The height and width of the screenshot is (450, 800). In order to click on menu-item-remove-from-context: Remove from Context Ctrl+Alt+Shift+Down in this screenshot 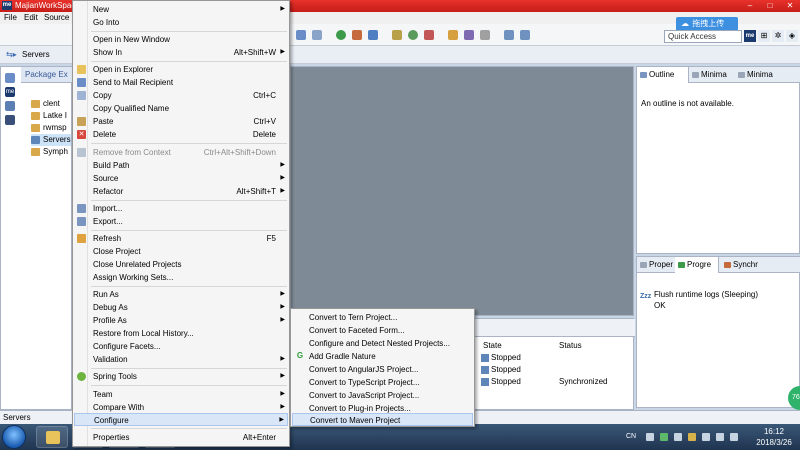, I will do `click(181, 152)`.